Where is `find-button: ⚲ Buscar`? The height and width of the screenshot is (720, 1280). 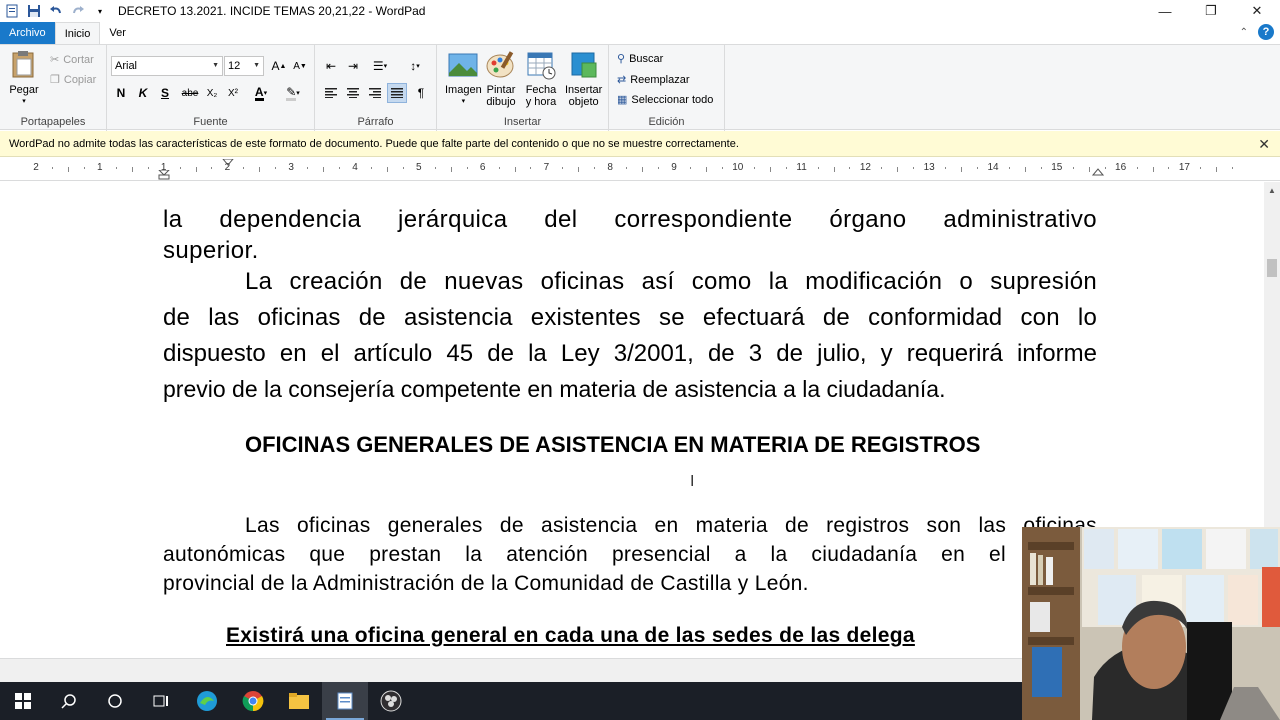
find-button: ⚲ Buscar is located at coordinates (640, 59).